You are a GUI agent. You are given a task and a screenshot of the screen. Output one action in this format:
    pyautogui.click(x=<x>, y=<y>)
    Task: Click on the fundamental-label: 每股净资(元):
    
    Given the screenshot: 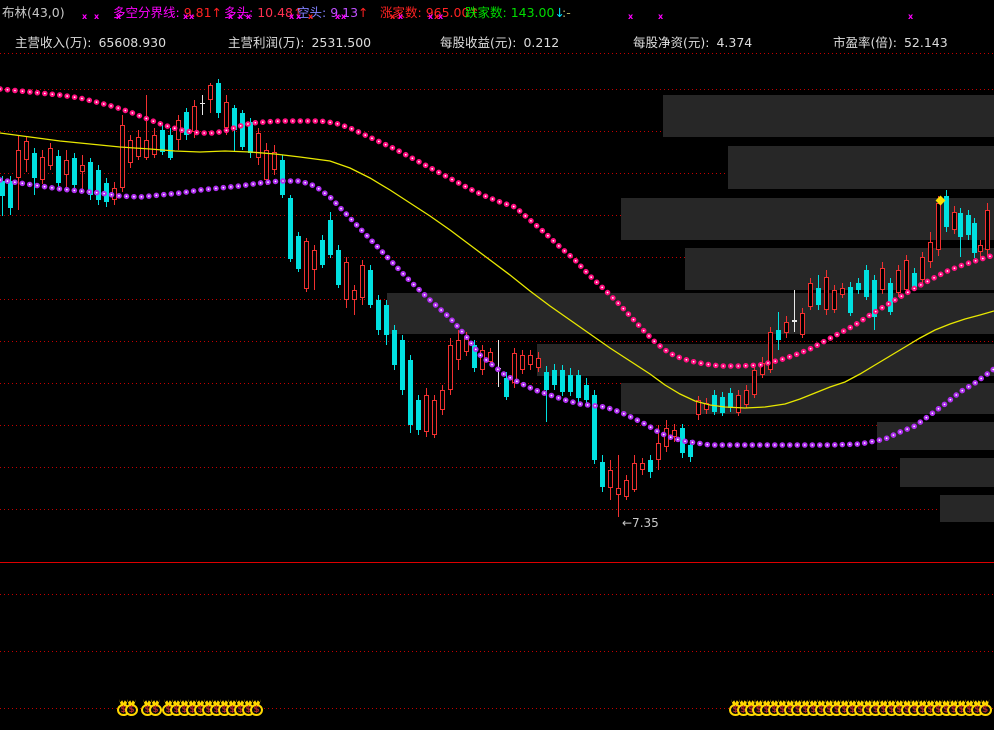 What is the action you would take?
    pyautogui.click(x=671, y=42)
    